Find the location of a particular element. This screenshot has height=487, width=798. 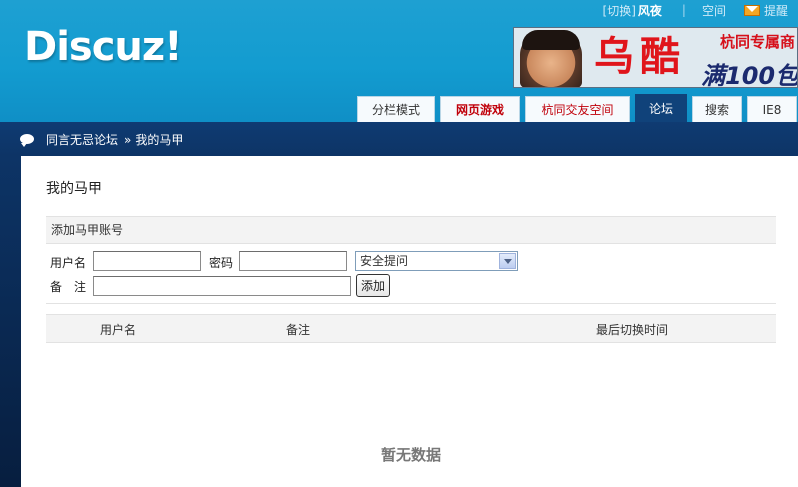

tab-dating-space: 杭同交友空间 is located at coordinates (577, 109).